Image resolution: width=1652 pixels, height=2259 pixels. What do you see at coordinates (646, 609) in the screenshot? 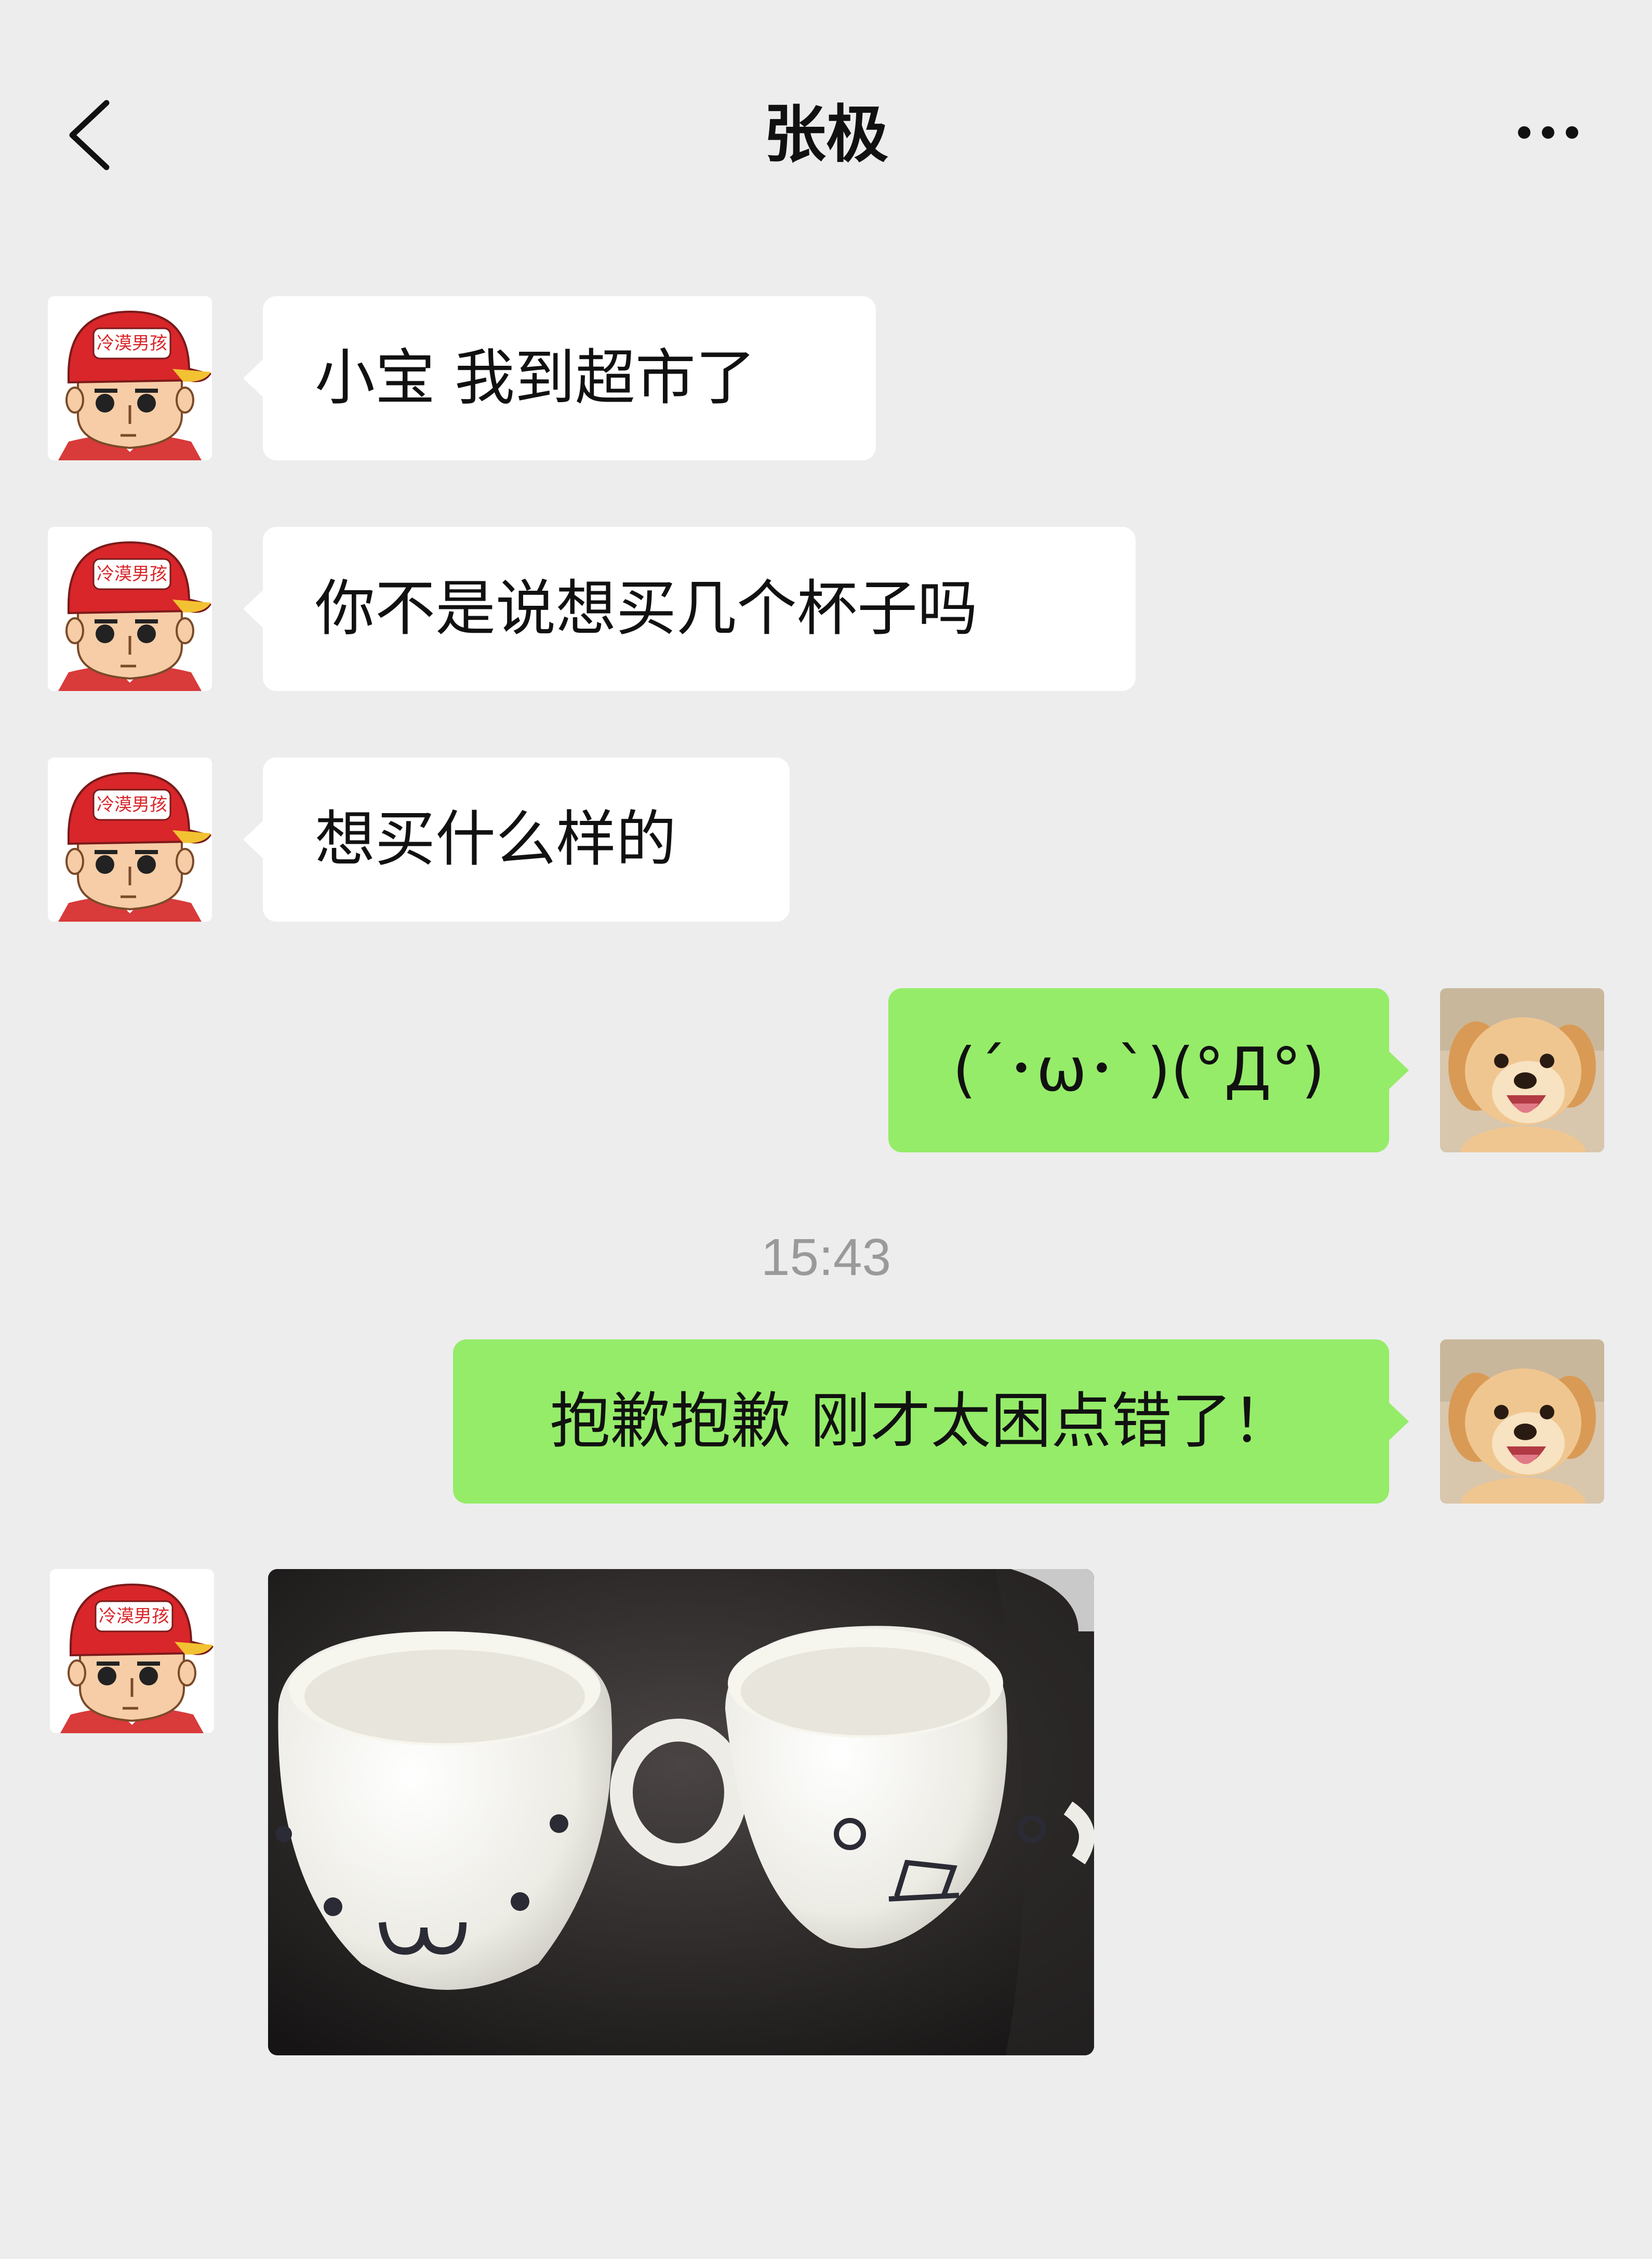
I see `message-text: 你不是说想买几个杯子吗` at bounding box center [646, 609].